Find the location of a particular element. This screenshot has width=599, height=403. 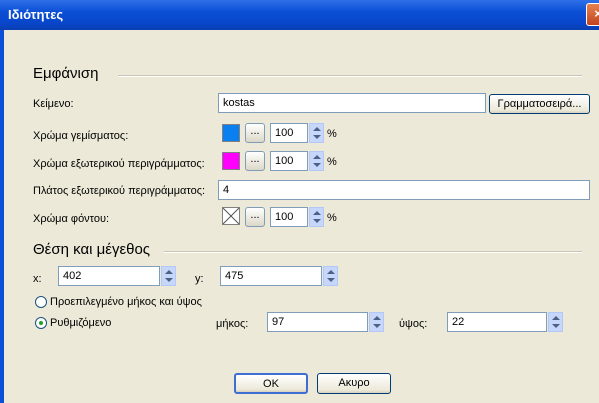

bg-opacity-spinner is located at coordinates (316, 217).